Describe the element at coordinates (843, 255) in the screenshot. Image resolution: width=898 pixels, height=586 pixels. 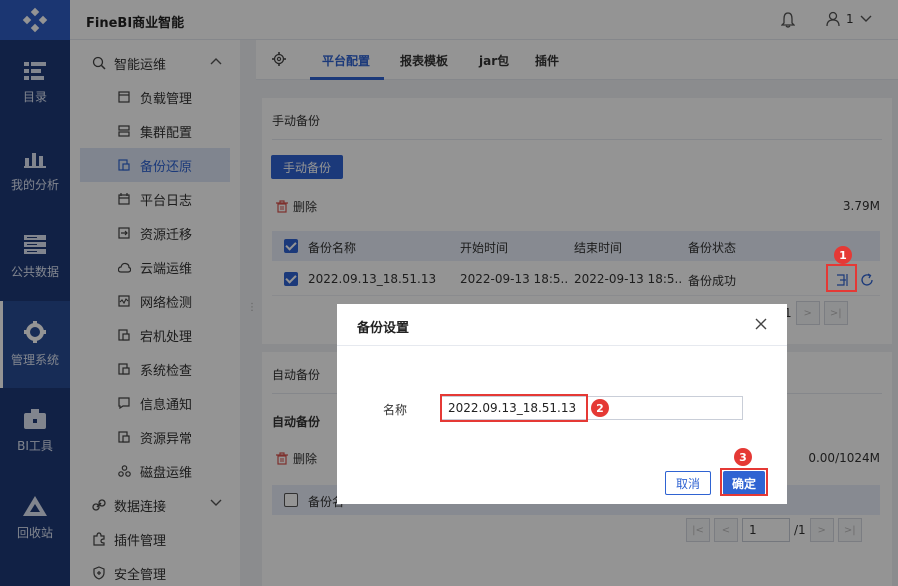
I see `callout-badge-1: 1` at that location.